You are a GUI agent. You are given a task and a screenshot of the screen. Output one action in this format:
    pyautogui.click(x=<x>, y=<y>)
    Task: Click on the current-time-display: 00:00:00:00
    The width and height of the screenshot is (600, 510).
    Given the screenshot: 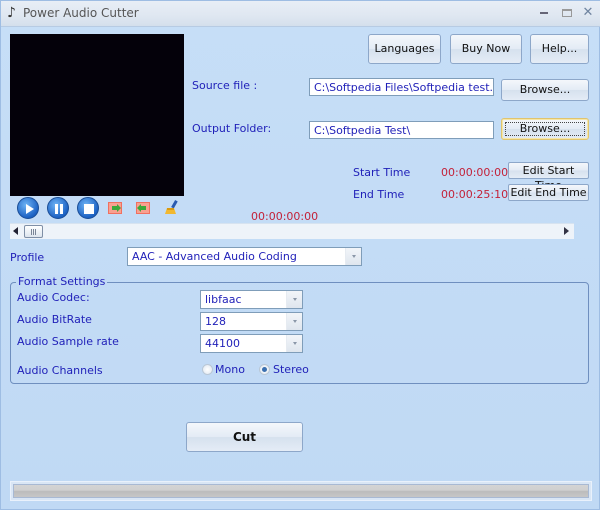 What is the action you would take?
    pyautogui.click(x=285, y=216)
    